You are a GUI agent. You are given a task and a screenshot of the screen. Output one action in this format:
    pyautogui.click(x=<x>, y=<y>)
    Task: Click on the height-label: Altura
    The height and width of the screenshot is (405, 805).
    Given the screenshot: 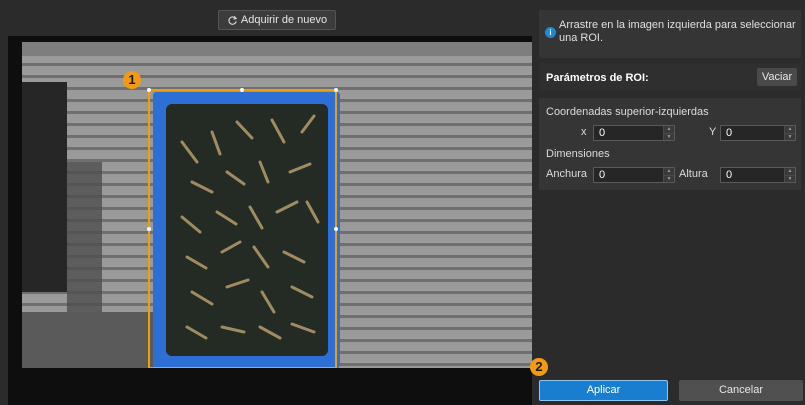 What is the action you would take?
    pyautogui.click(x=693, y=174)
    